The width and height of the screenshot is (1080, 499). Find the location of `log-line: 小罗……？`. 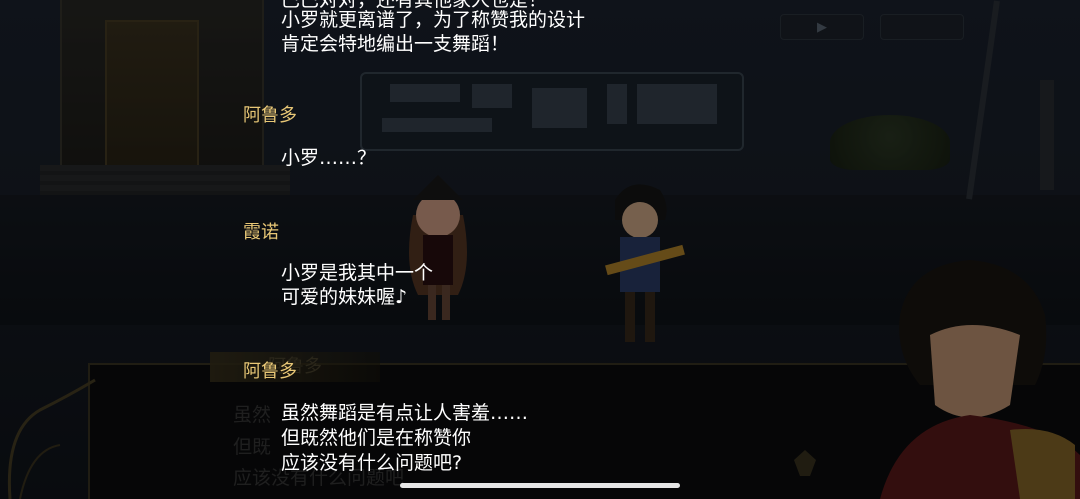

log-line: 小罗……？ is located at coordinates (329, 158).